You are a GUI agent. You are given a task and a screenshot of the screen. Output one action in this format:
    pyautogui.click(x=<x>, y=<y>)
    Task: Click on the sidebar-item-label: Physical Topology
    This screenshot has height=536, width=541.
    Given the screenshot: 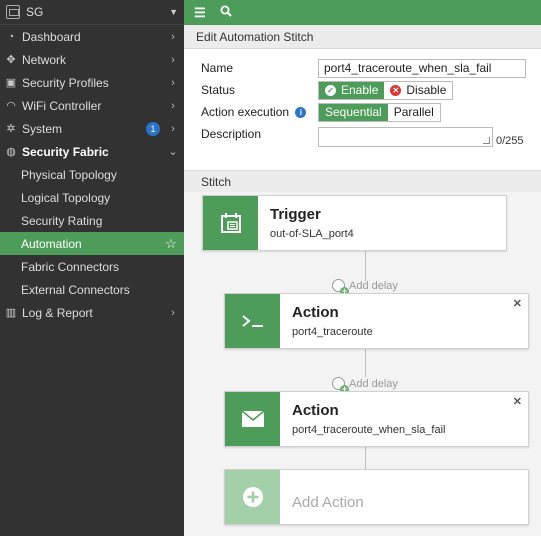 What is the action you would take?
    pyautogui.click(x=69, y=174)
    